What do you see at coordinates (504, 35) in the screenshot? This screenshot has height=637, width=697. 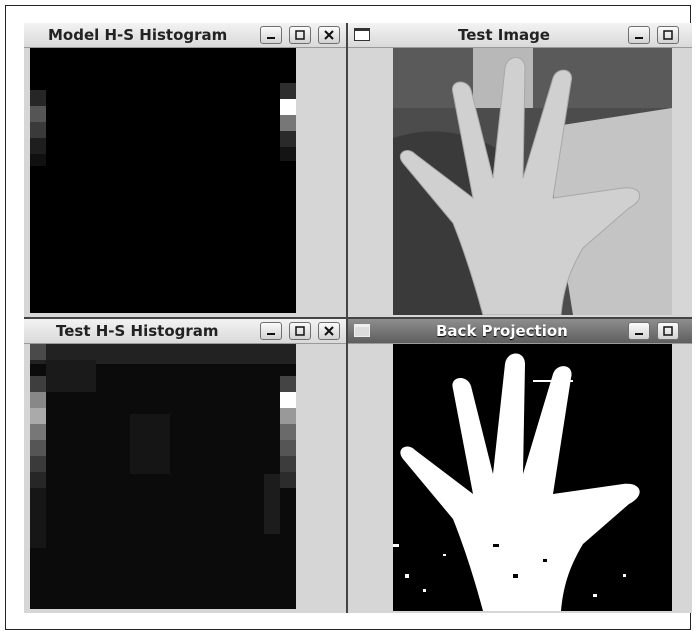 I see `window-title: Test Image` at bounding box center [504, 35].